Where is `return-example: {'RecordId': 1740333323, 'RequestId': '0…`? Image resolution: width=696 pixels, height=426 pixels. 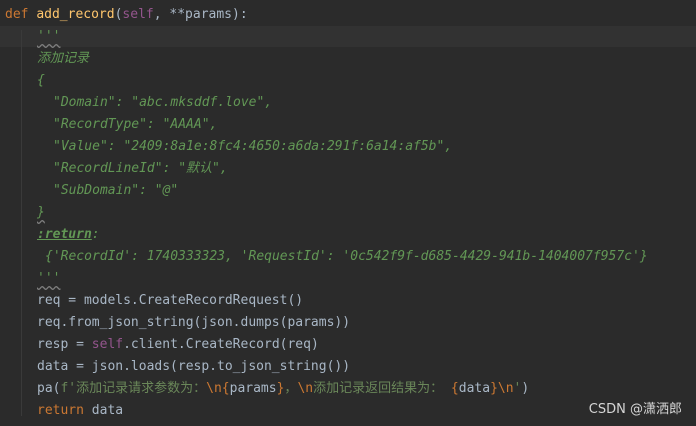 return-example: {'RecordId': 1740333323, 'RequestId': '0… is located at coordinates (346, 256).